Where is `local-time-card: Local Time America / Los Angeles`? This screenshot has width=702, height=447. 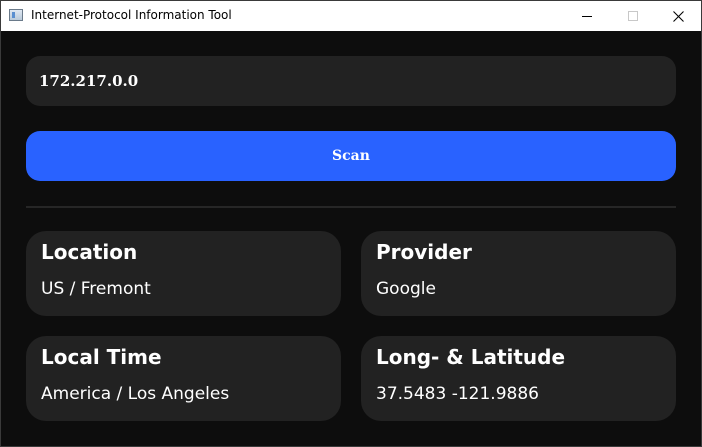
local-time-card: Local Time America / Los Angeles is located at coordinates (183, 378).